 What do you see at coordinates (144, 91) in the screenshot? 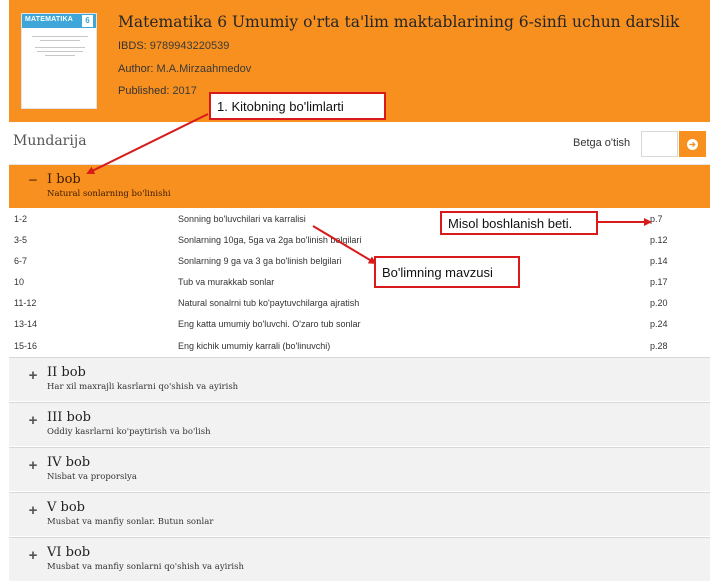
I see `published-label: Published:` at bounding box center [144, 91].